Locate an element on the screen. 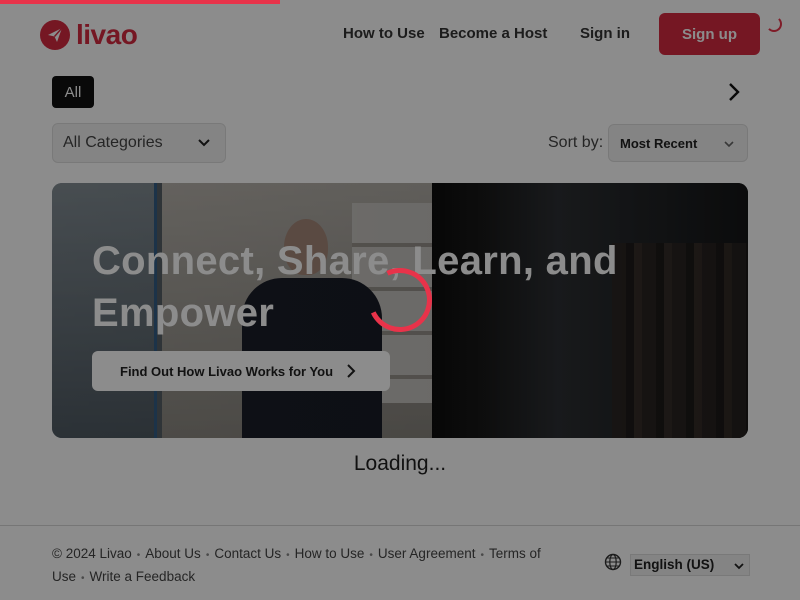 Image resolution: width=800 pixels, height=600 pixels. nav-become-host-link: Become a Host is located at coordinates (493, 33).